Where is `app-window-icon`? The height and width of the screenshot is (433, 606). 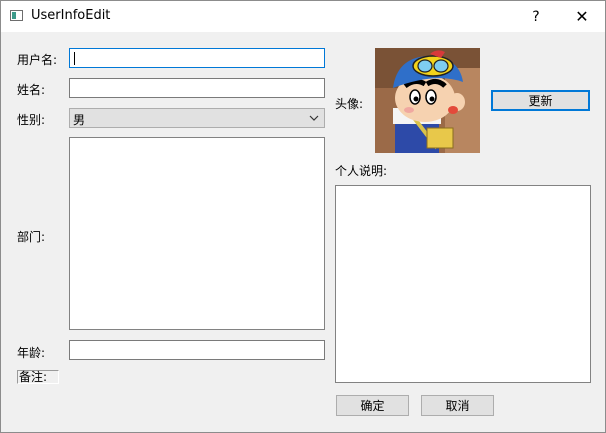
app-window-icon is located at coordinates (16, 15).